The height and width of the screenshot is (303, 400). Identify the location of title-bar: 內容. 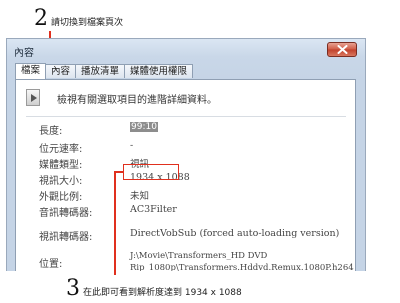
(186, 50).